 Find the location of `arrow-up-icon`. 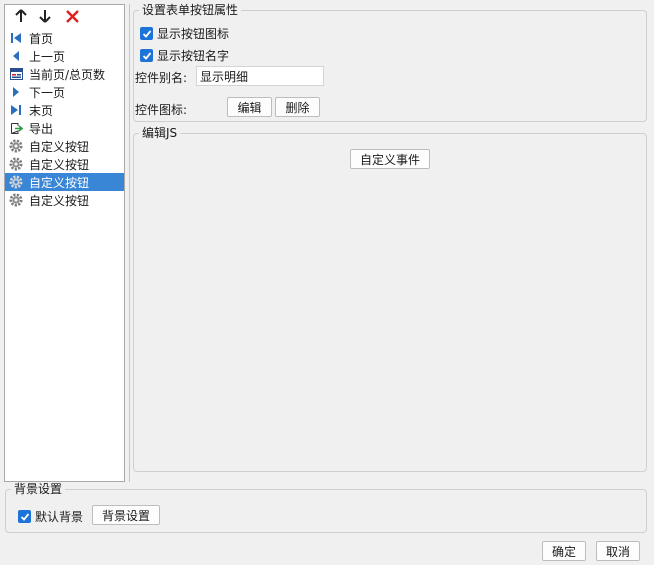

arrow-up-icon is located at coordinates (21, 16).